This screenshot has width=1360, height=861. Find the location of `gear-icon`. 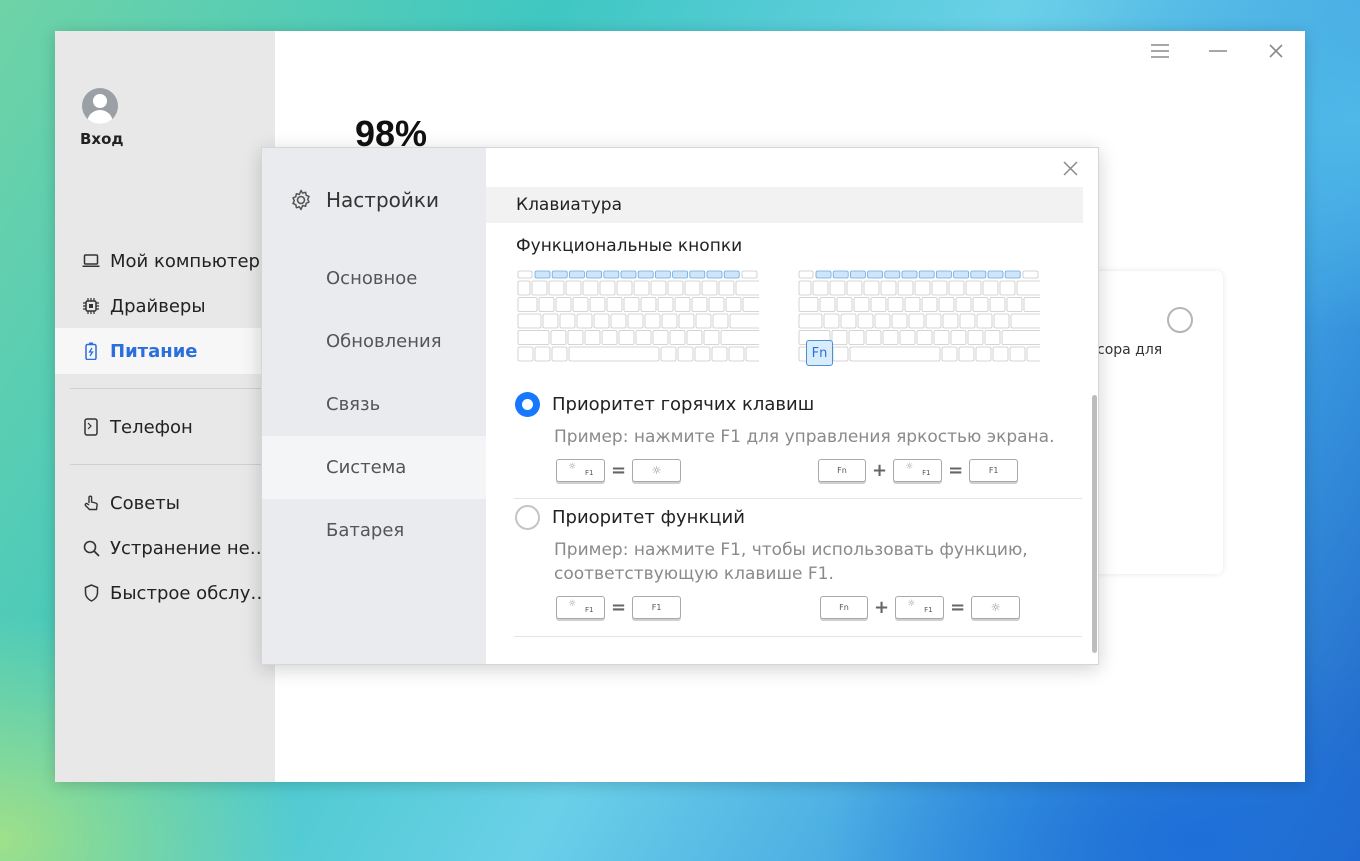

gear-icon is located at coordinates (301, 200).